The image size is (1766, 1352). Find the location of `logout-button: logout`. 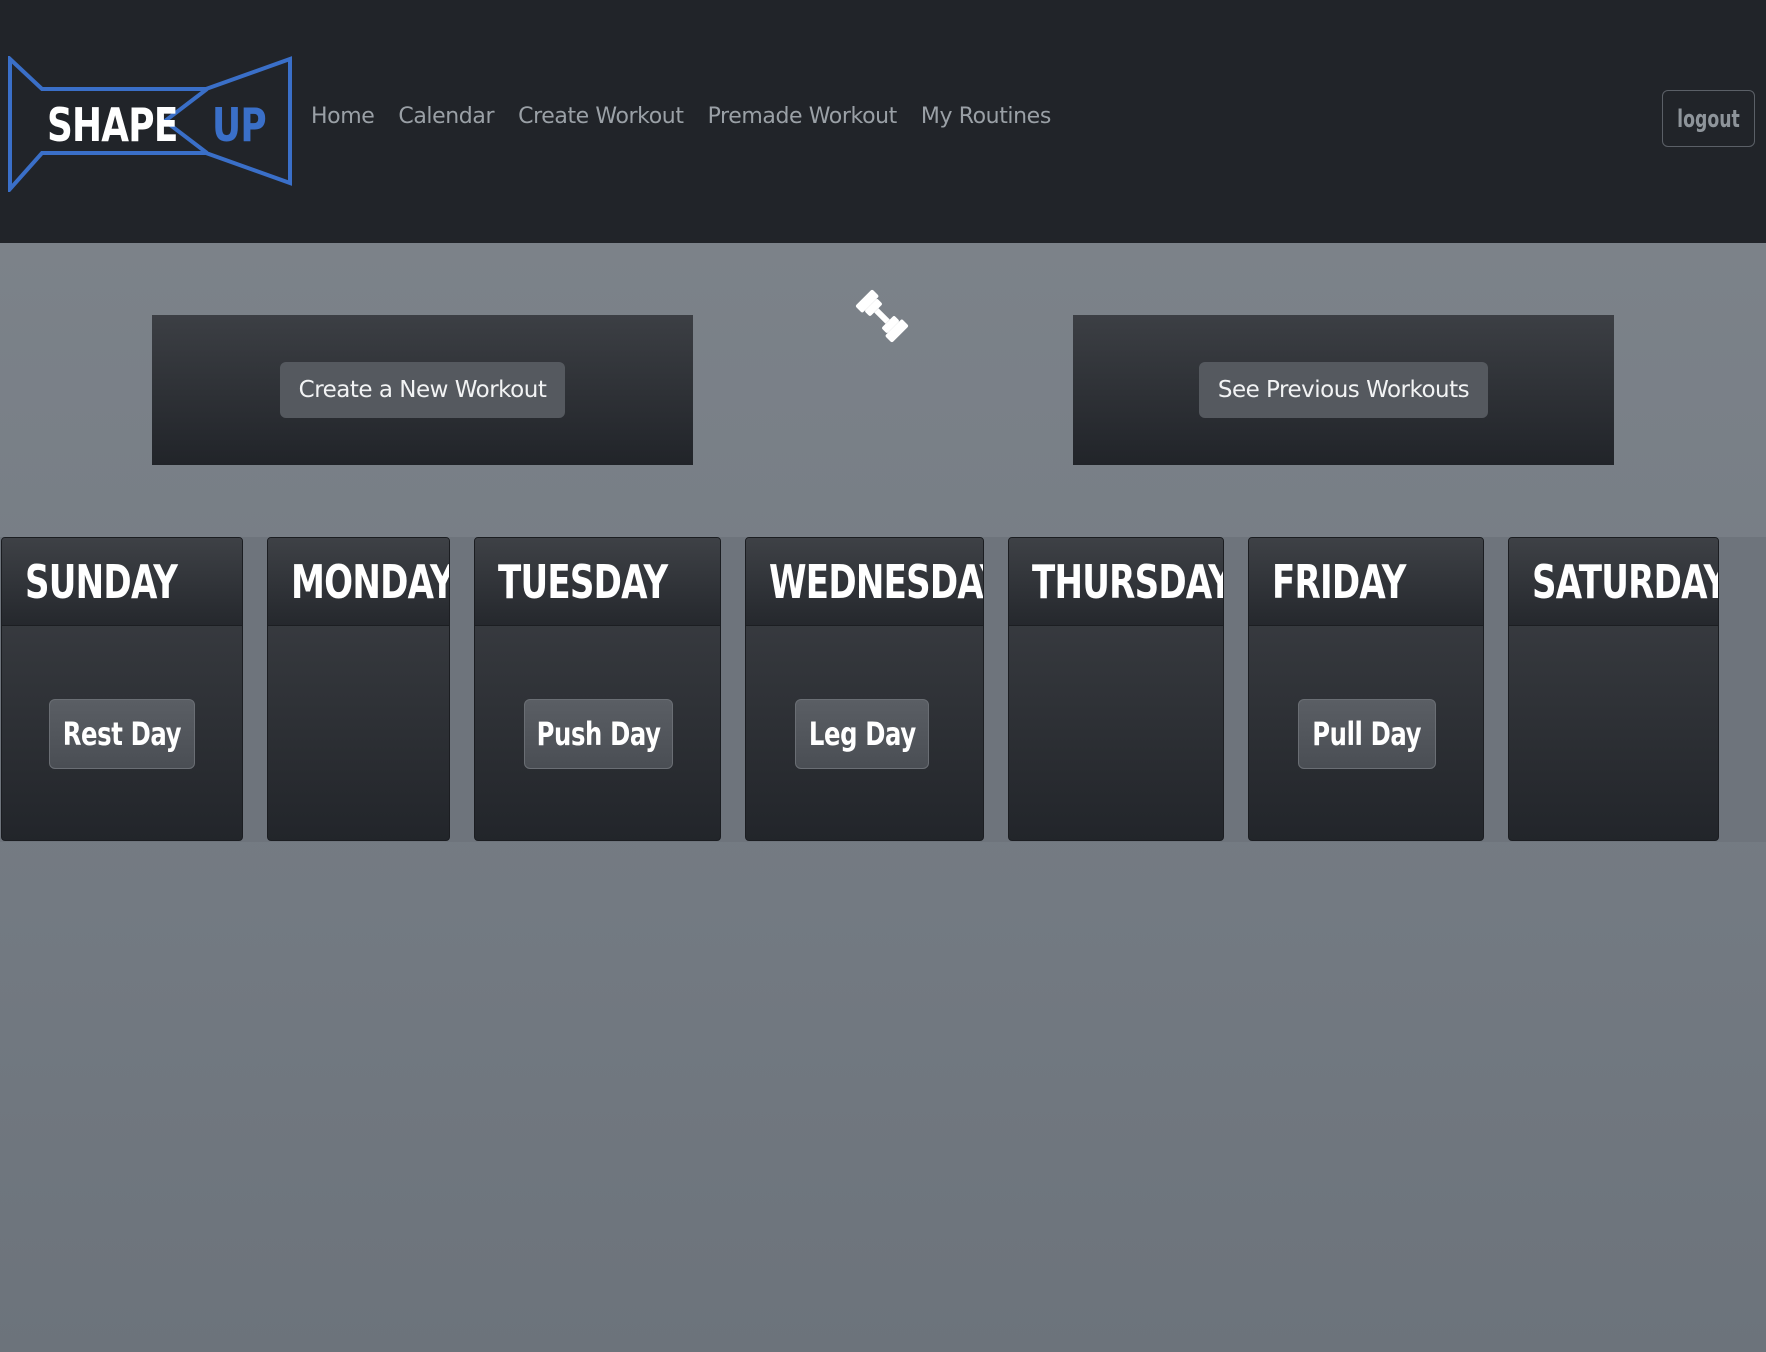

logout-button: logout is located at coordinates (1708, 118).